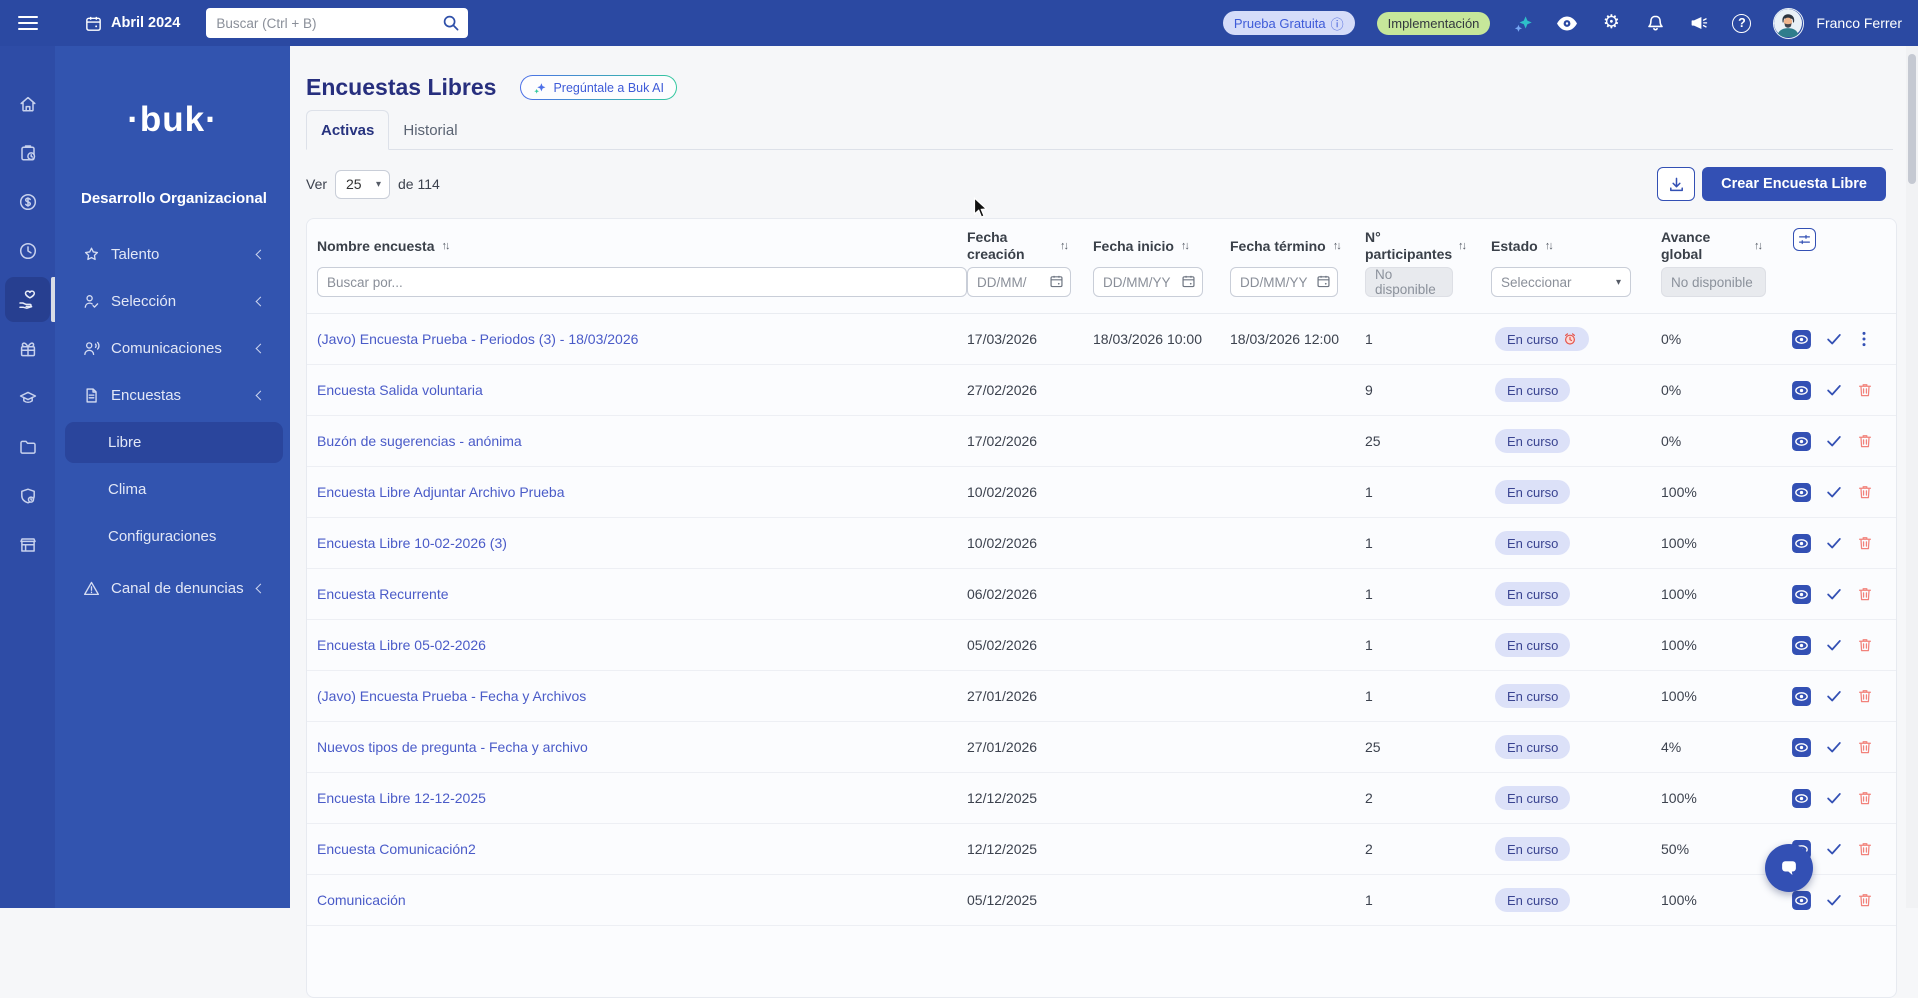 The height and width of the screenshot is (998, 1918). Describe the element at coordinates (172, 489) in the screenshot. I see `sidebar-subitem-clima: Clima` at that location.